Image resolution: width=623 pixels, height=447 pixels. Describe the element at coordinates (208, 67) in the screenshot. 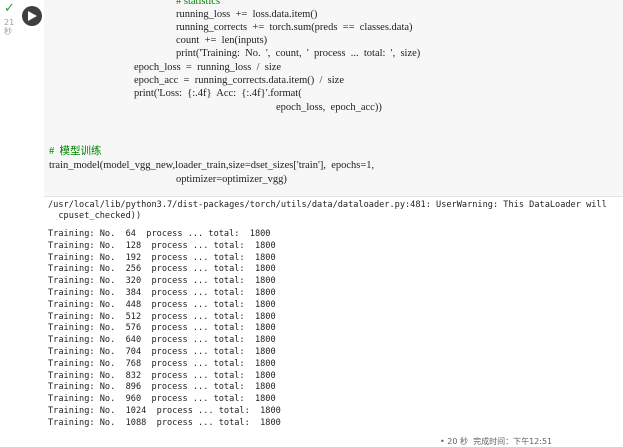

I see `code-line: epoch_loss = running_loss / size` at that location.